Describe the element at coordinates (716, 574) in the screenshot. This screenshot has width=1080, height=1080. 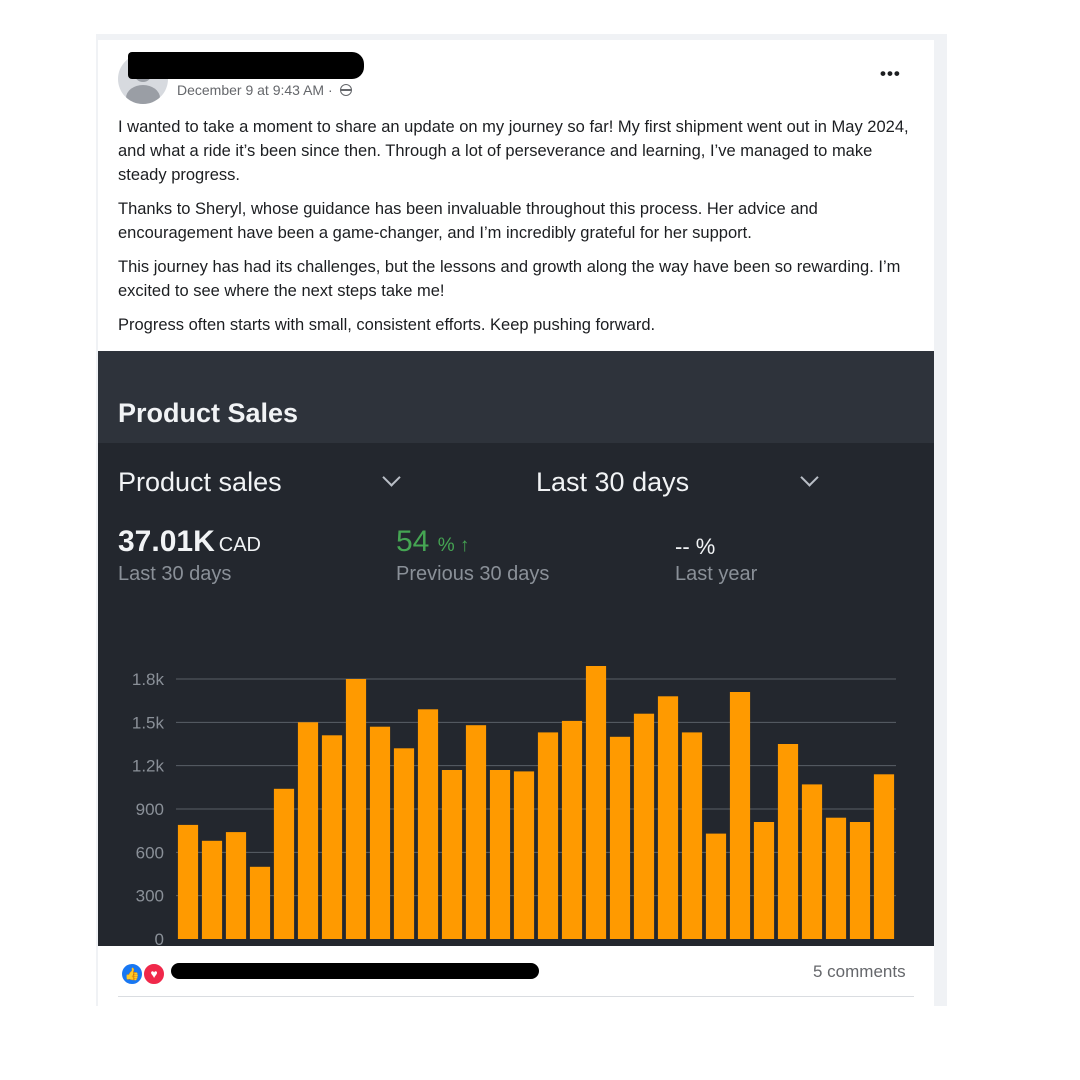
I see `metric-yoy-label: Last year` at that location.